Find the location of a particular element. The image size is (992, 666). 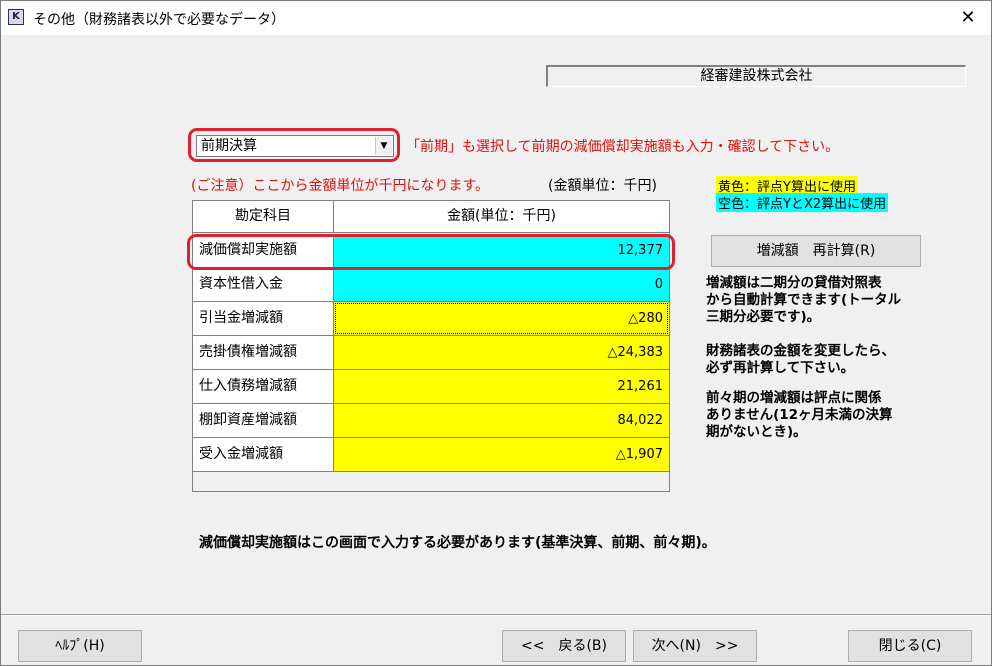

title-bar: K その他（財務諸表以外で必要なデータ） ✕ is located at coordinates (496, 18).